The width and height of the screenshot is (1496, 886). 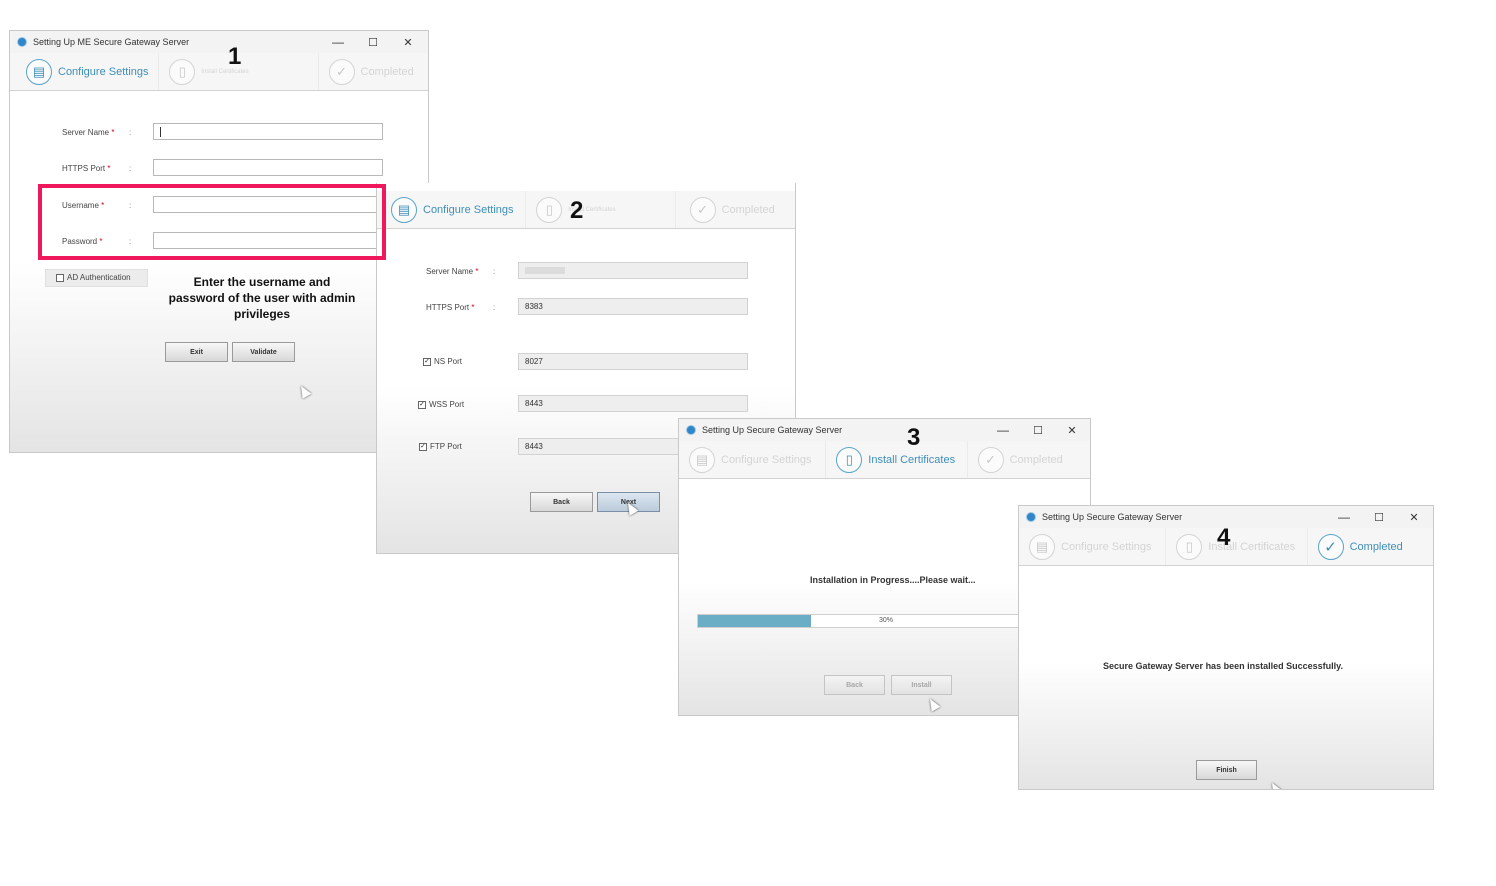 What do you see at coordinates (60, 277) in the screenshot?
I see `checkbox-icon` at bounding box center [60, 277].